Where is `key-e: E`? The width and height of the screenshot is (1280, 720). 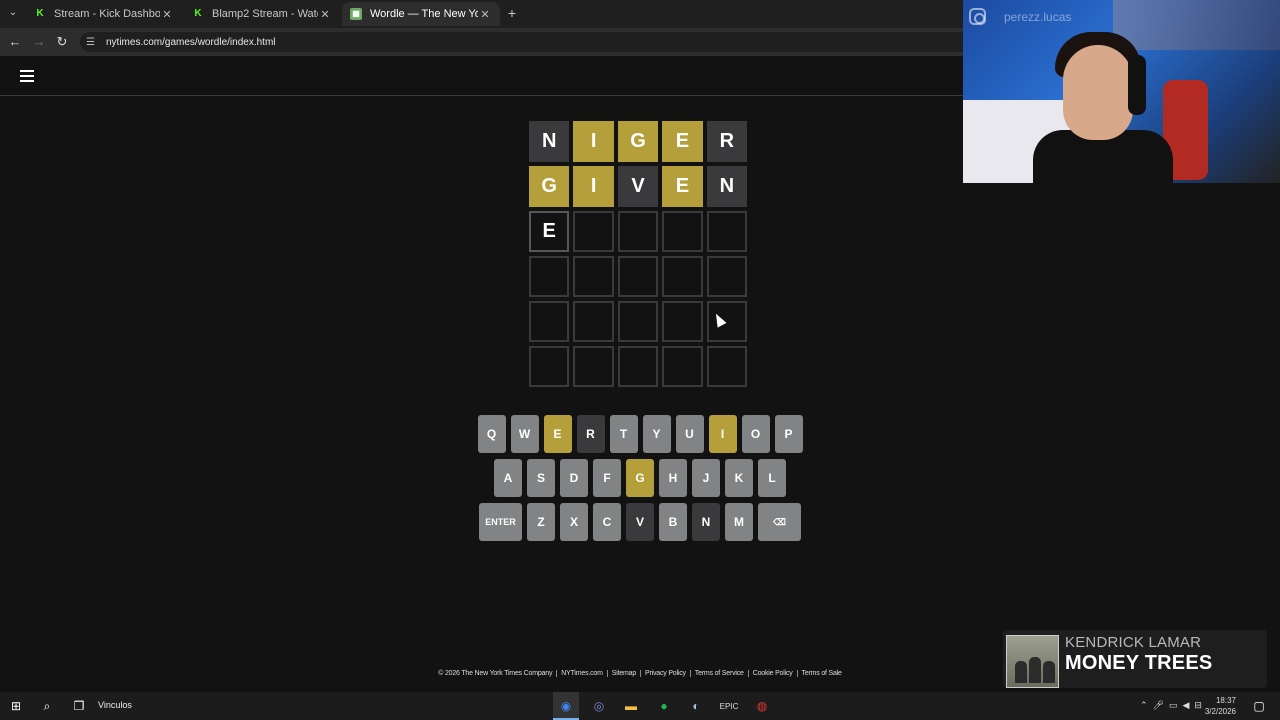
key-e: E is located at coordinates (557, 434).